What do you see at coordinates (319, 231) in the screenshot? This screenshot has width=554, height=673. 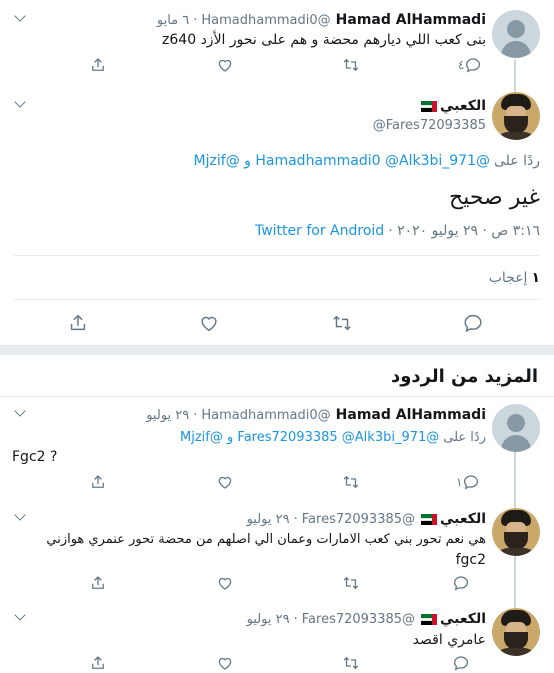 I see `tweet-source: Twitter for Android` at bounding box center [319, 231].